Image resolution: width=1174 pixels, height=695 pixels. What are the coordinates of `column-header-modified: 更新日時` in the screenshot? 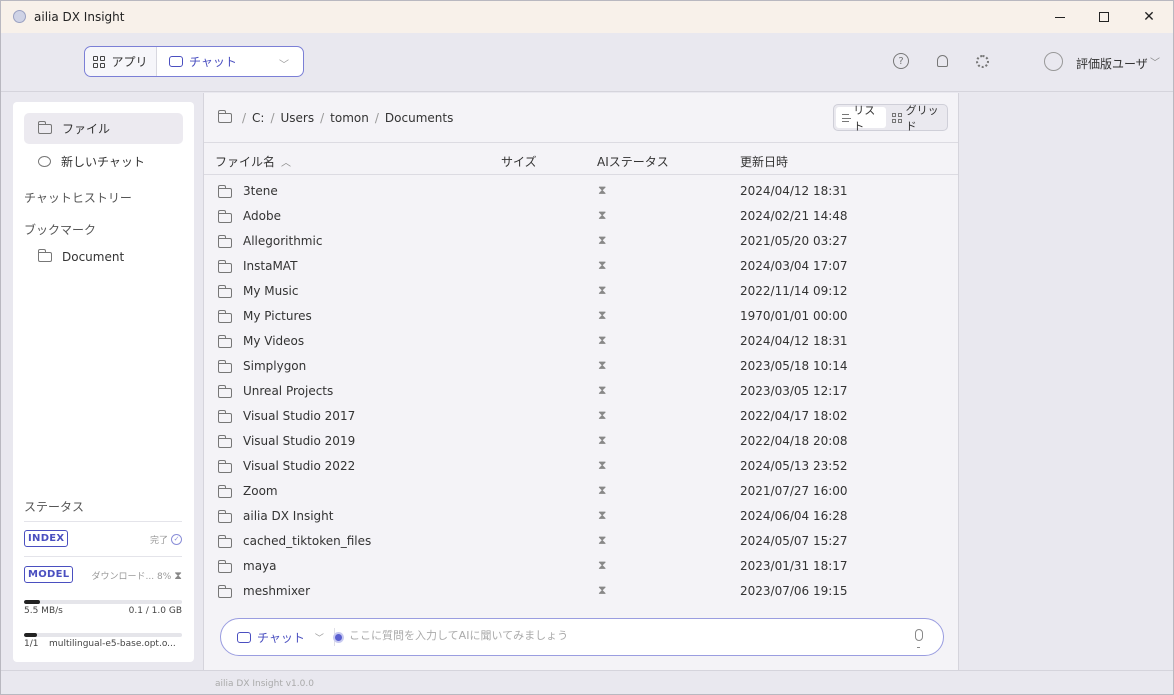 It's located at (764, 161).